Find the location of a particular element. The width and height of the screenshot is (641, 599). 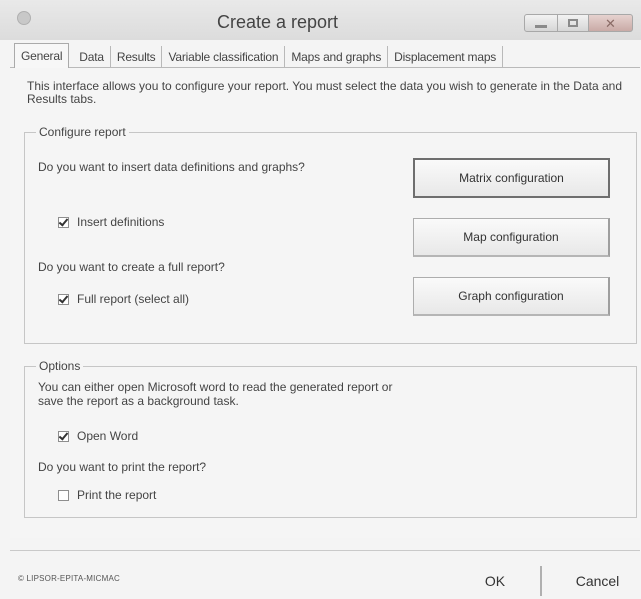

title-bar: Create a report ✕ is located at coordinates (320, 20).